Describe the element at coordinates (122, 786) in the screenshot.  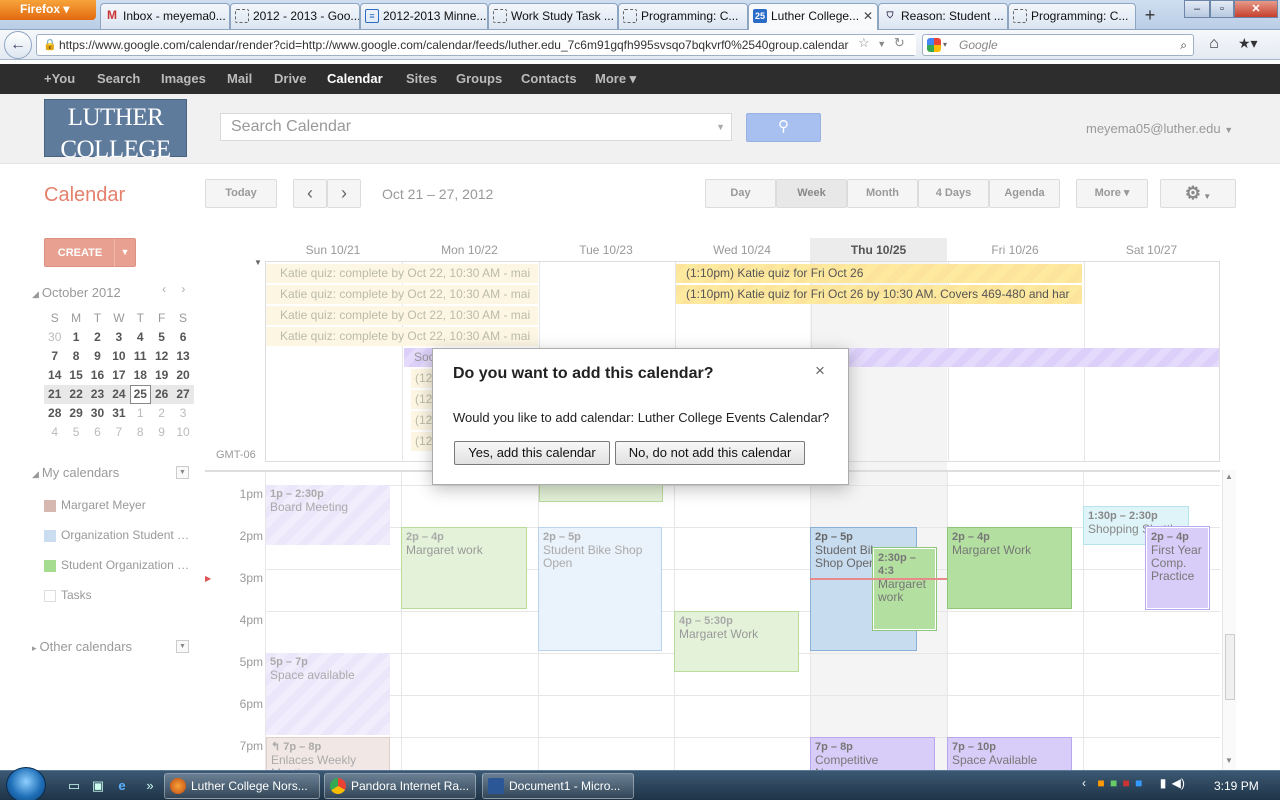
I see `internet-explorer-icon: e` at that location.